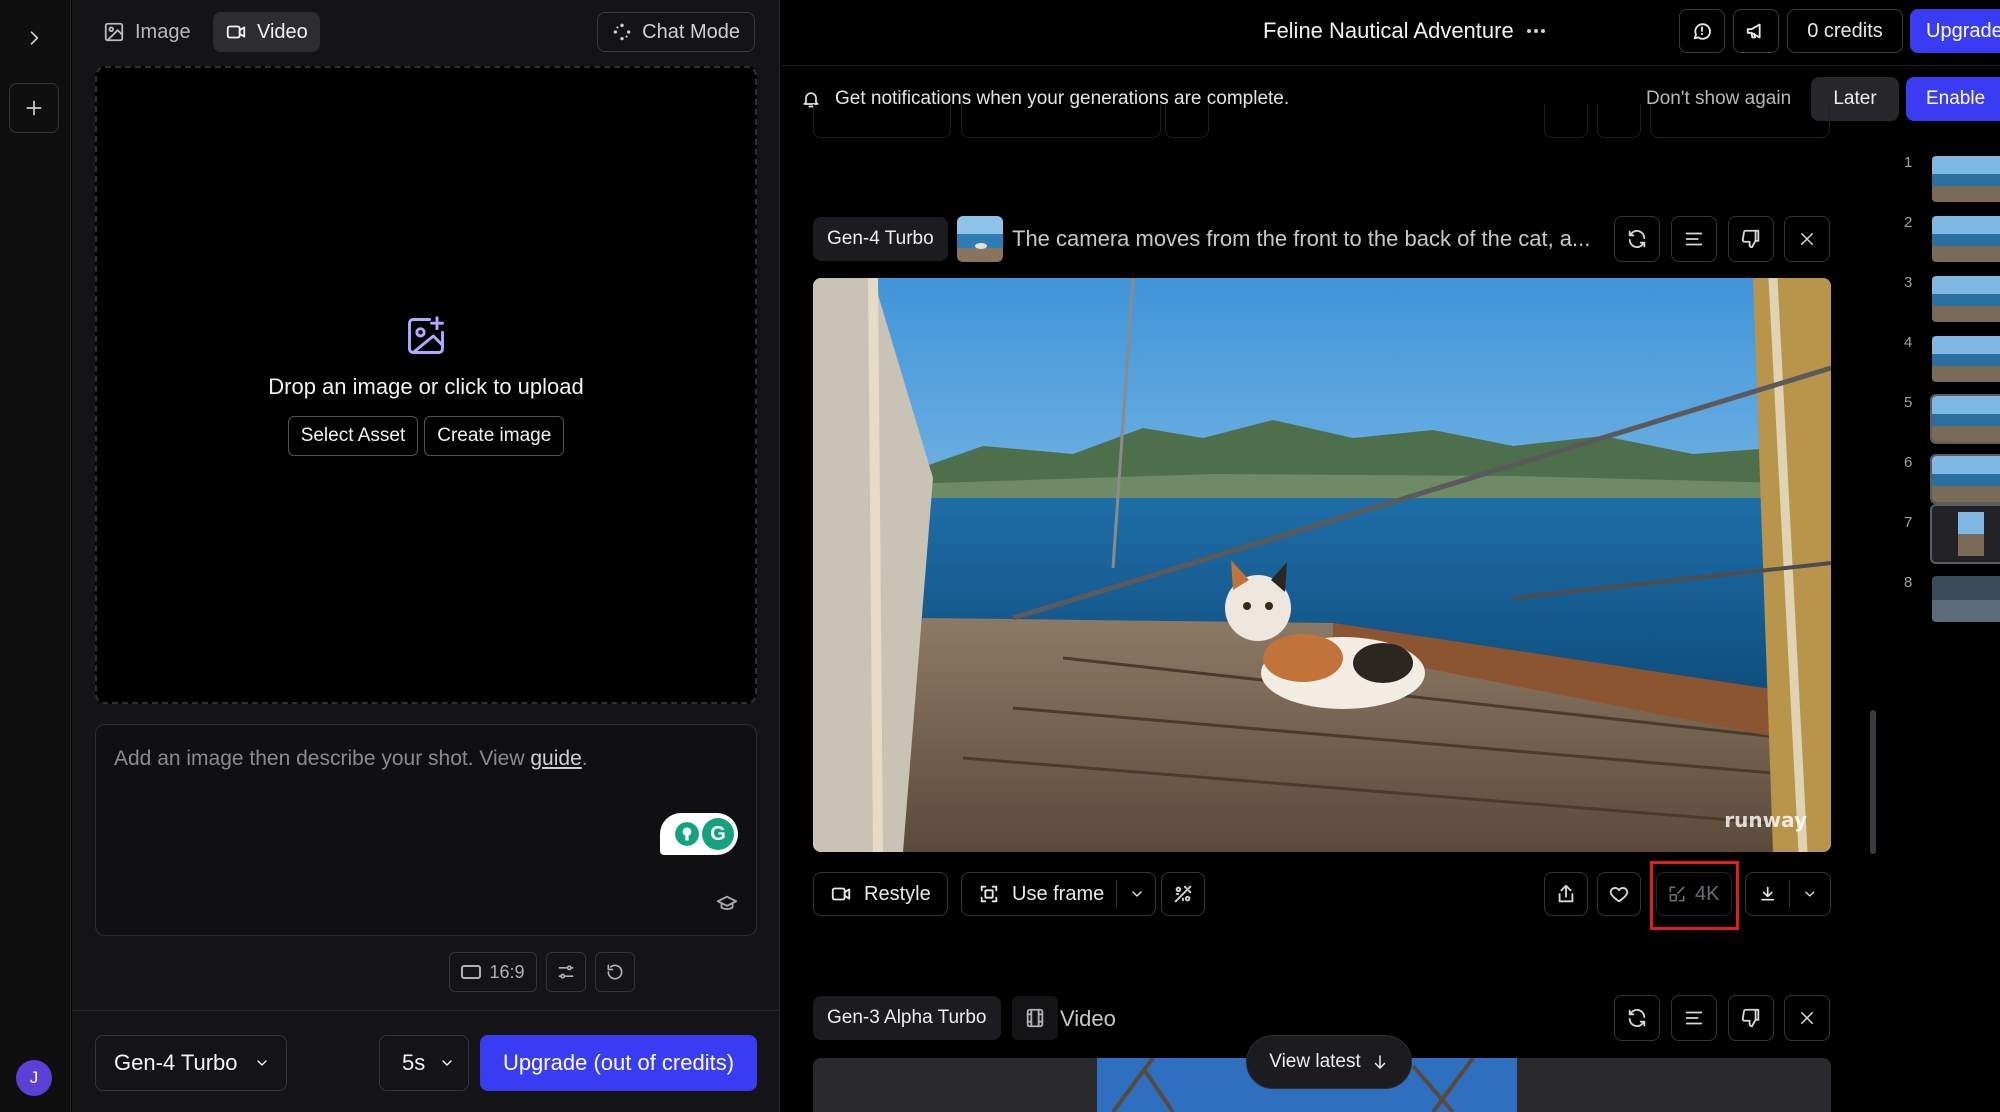 The width and height of the screenshot is (2000, 1112). What do you see at coordinates (34, 108) in the screenshot?
I see `new-session-button` at bounding box center [34, 108].